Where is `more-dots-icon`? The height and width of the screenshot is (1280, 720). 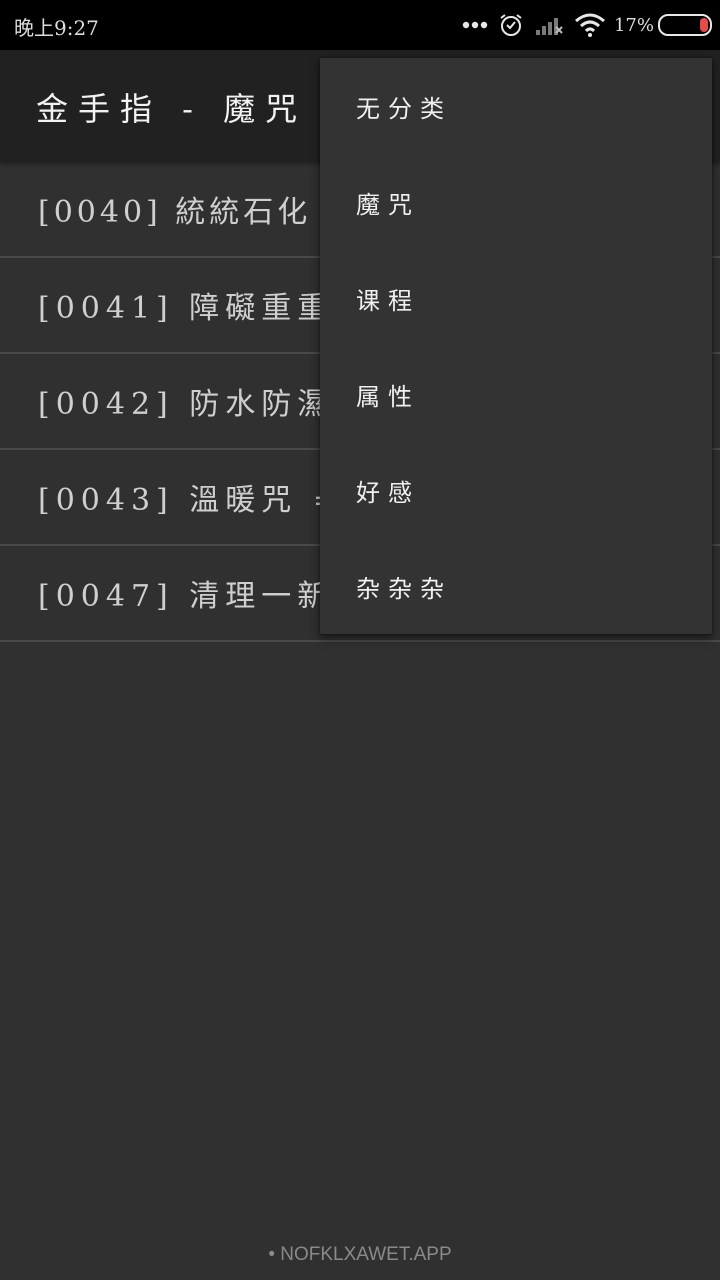 more-dots-icon is located at coordinates (475, 25).